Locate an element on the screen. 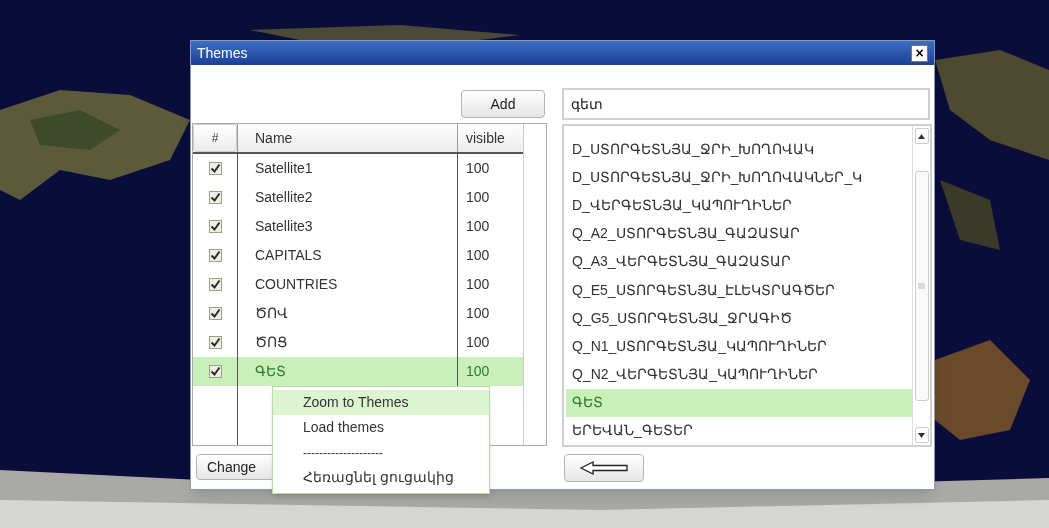  list-item: Q_G5_ՍՏՈՐԳԵՏՆՅԱ_ՋՐԱԳԻԾ is located at coordinates (739, 318).